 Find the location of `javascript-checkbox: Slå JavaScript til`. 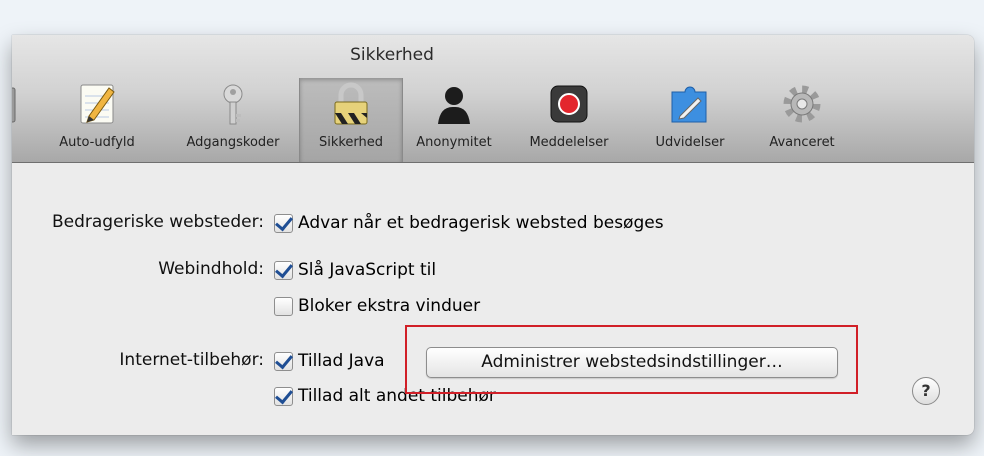

javascript-checkbox: Slå JavaScript til is located at coordinates (355, 270).